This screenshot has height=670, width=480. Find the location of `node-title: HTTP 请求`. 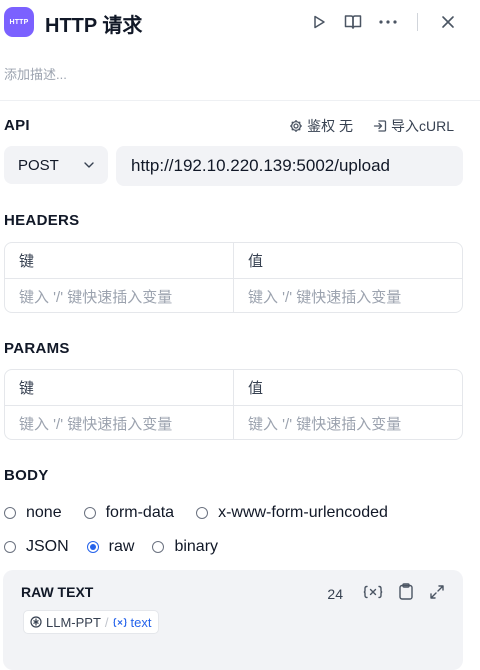

node-title: HTTP 请求 is located at coordinates (93, 23).